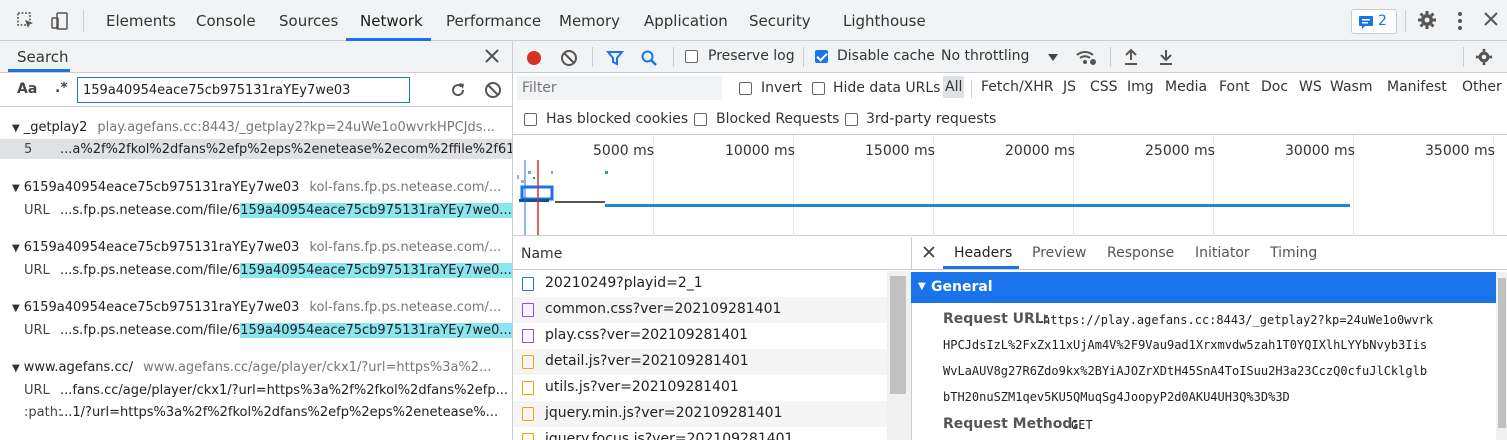 This screenshot has height=440, width=1507. I want to click on request-row: jquery.min.js?ver=202109281401, so click(700, 414).